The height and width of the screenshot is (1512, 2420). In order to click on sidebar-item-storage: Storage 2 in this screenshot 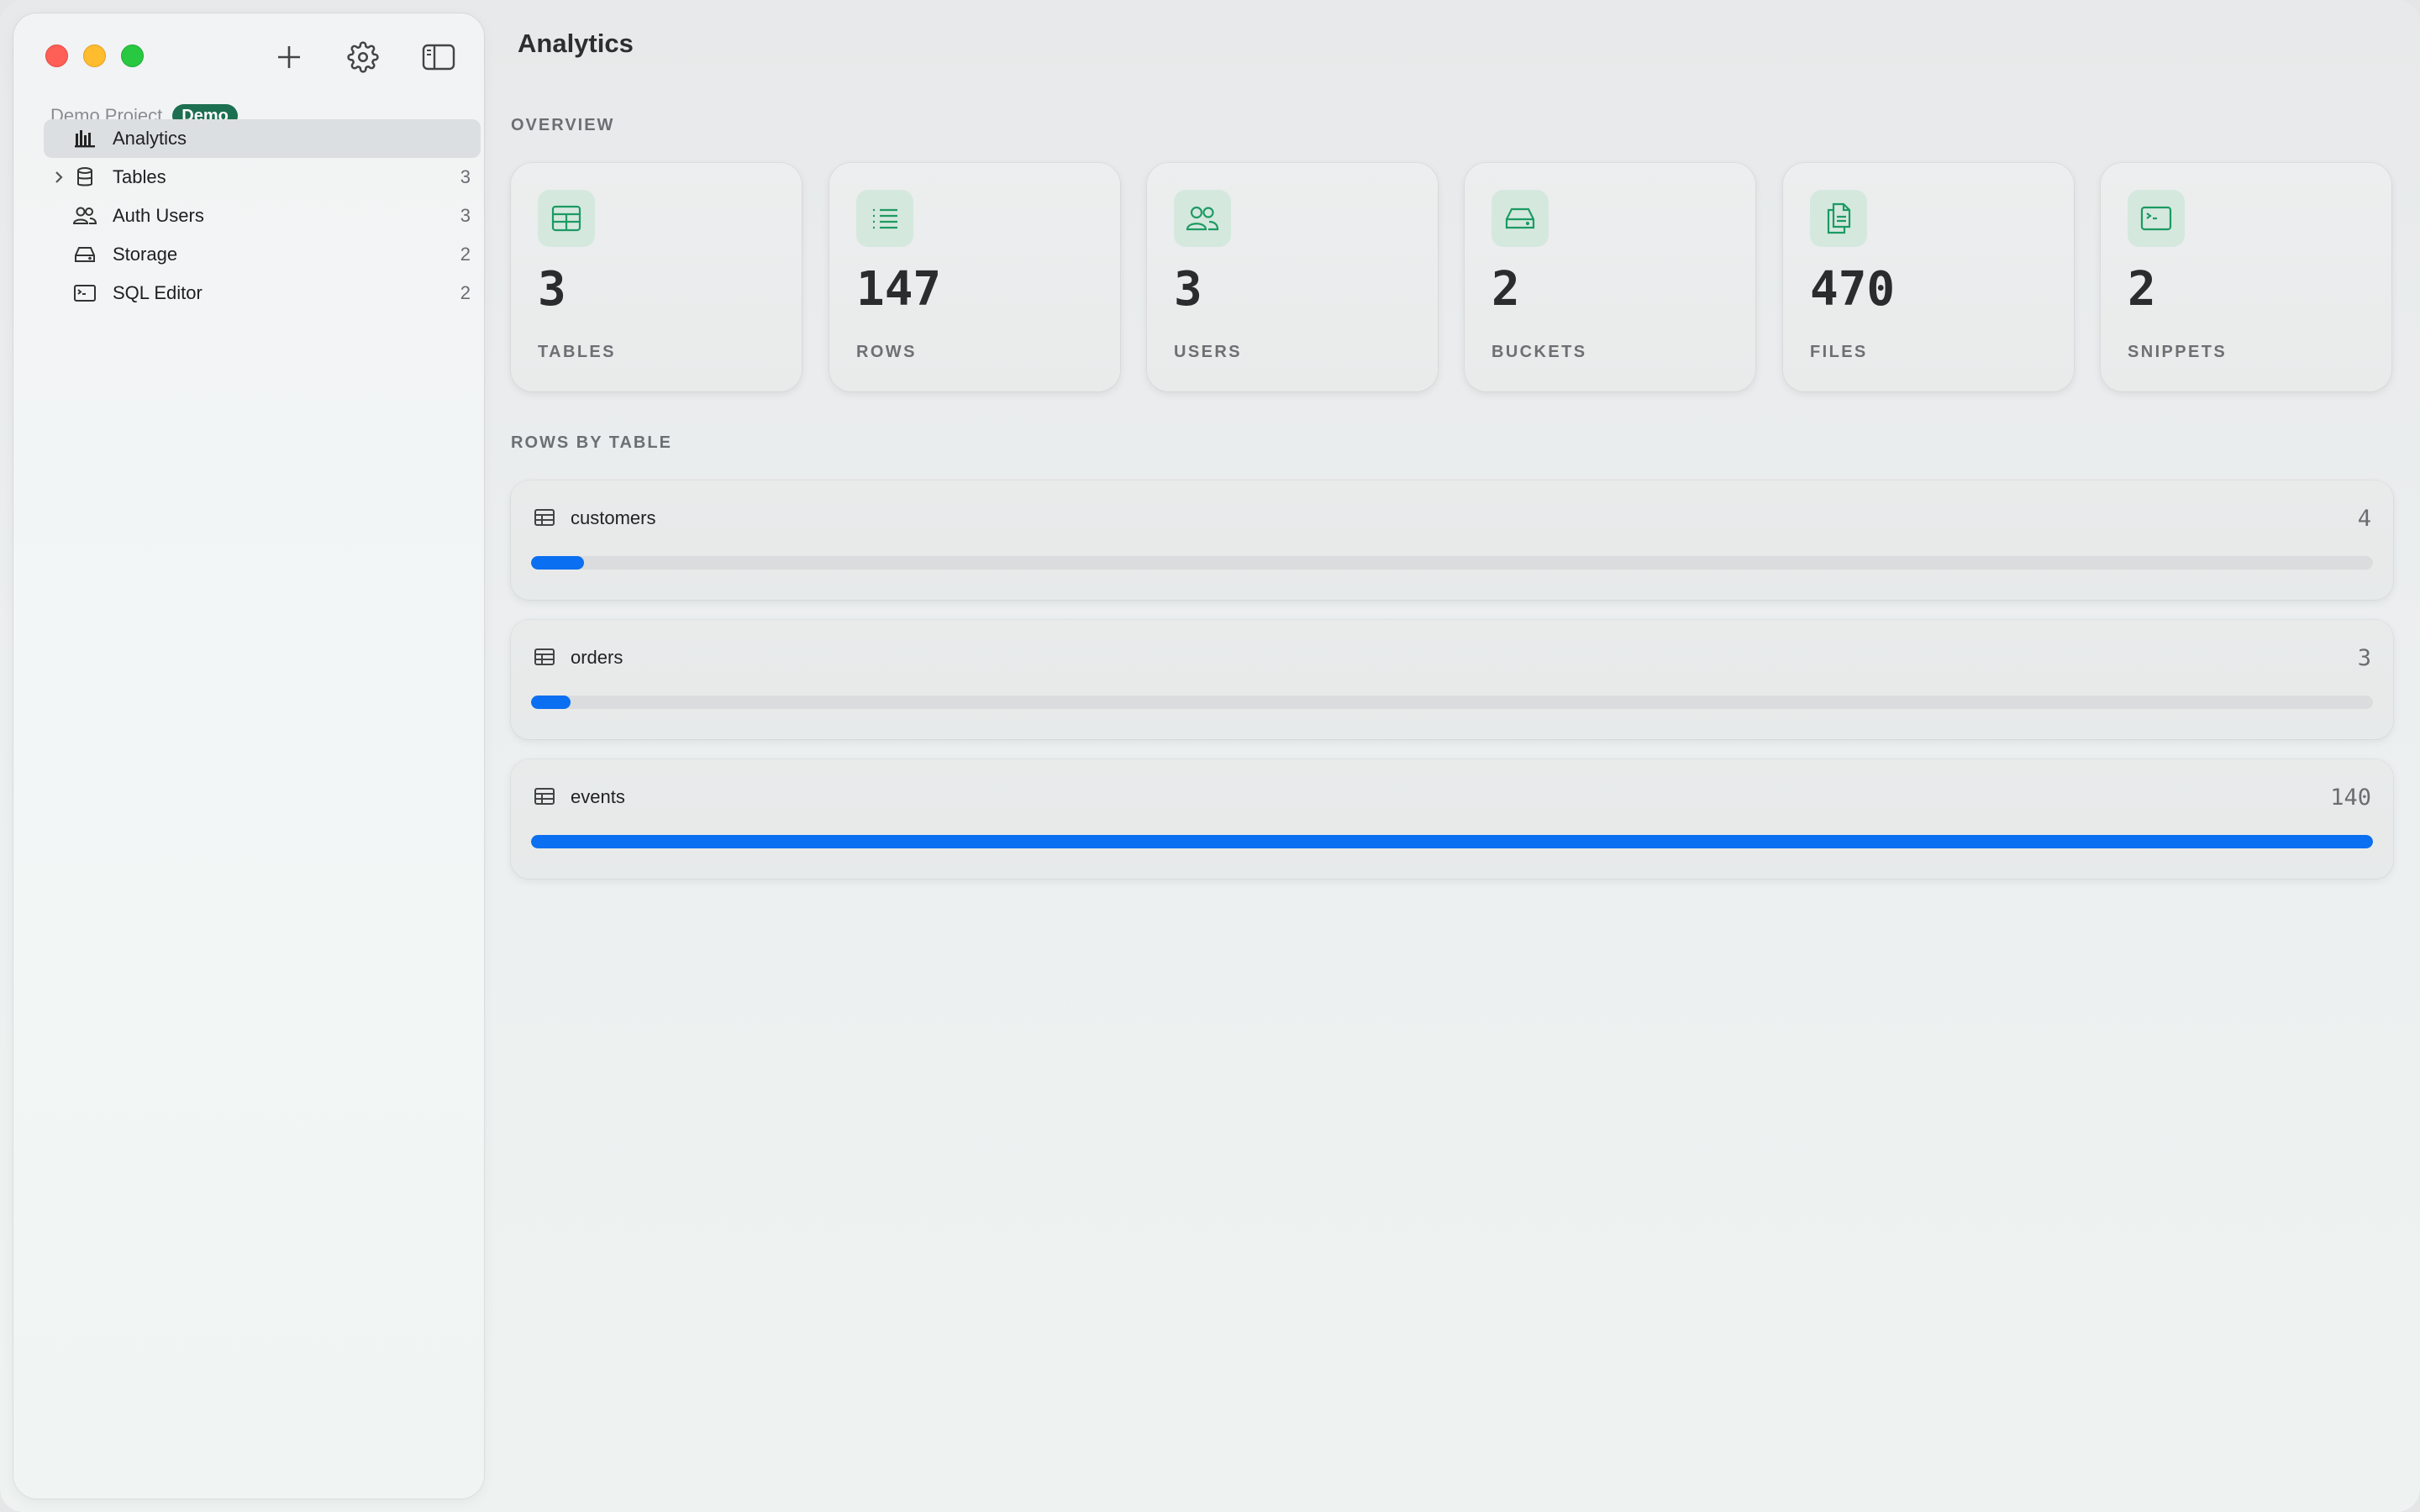, I will do `click(262, 254)`.